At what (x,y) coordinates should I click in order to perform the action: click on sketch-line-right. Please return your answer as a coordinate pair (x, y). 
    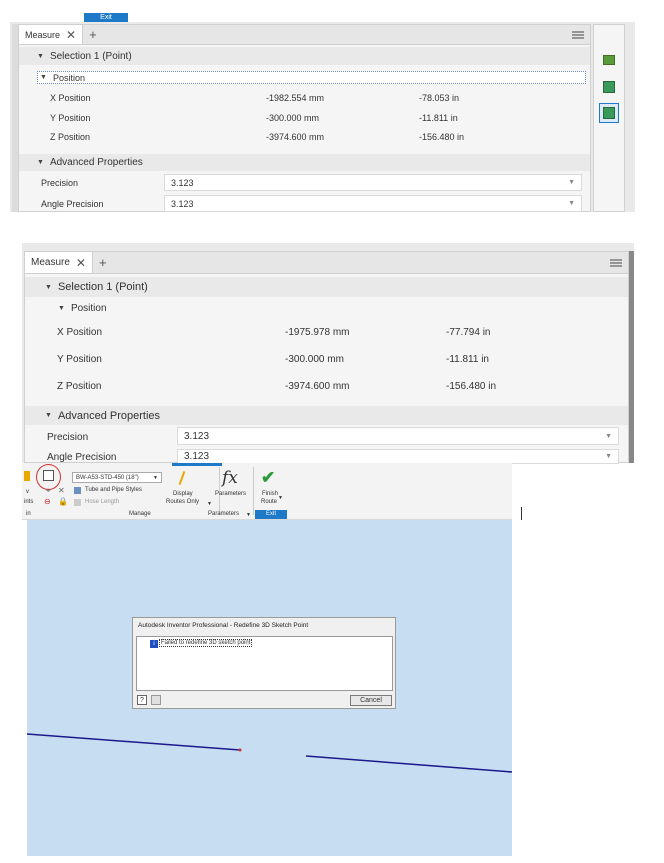
    Looking at the image, I should click on (408, 764).